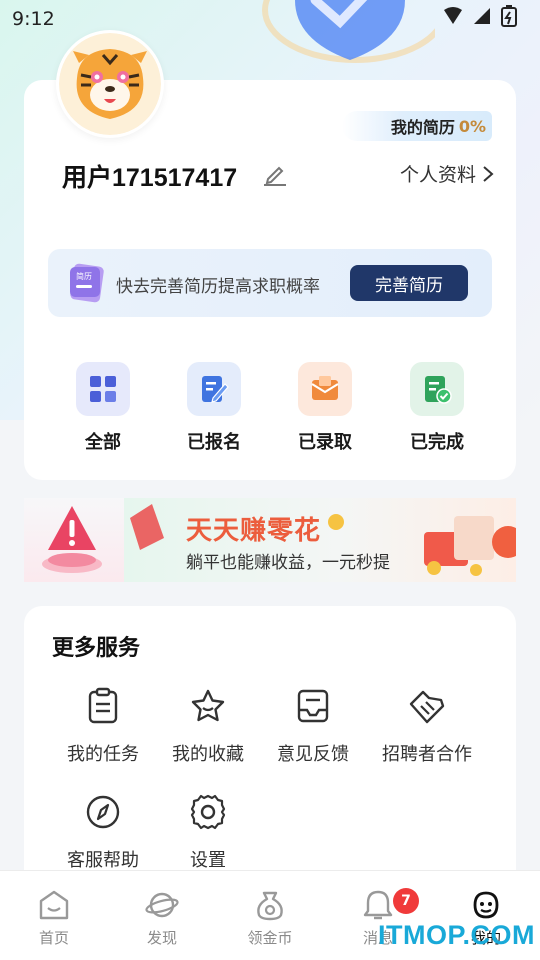  I want to click on handshake-icon, so click(427, 707).